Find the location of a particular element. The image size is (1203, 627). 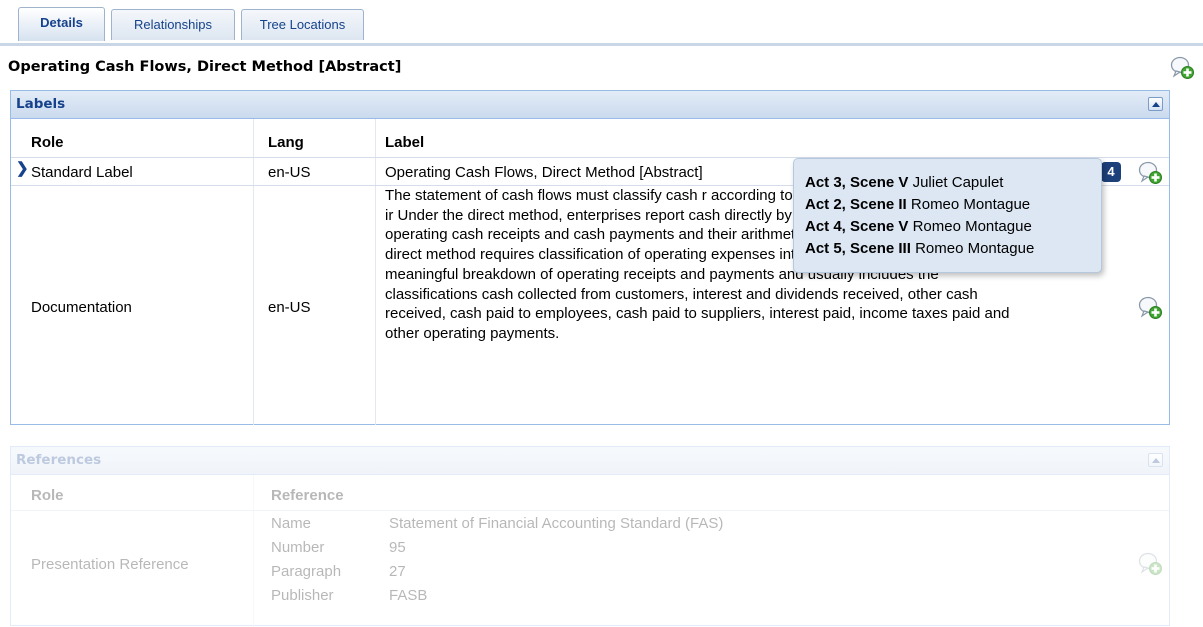

tab-tree-locations: Tree Locations is located at coordinates (302, 24).